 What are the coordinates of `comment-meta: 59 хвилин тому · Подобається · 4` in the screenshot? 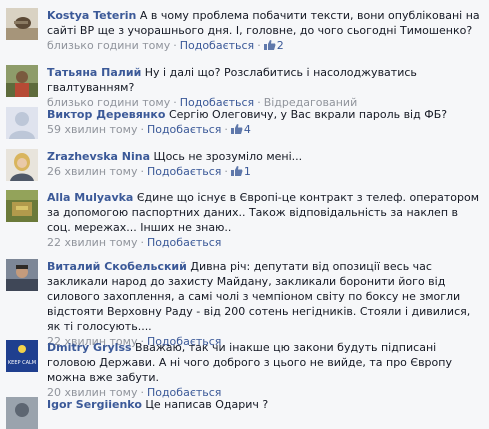 It's located at (149, 129).